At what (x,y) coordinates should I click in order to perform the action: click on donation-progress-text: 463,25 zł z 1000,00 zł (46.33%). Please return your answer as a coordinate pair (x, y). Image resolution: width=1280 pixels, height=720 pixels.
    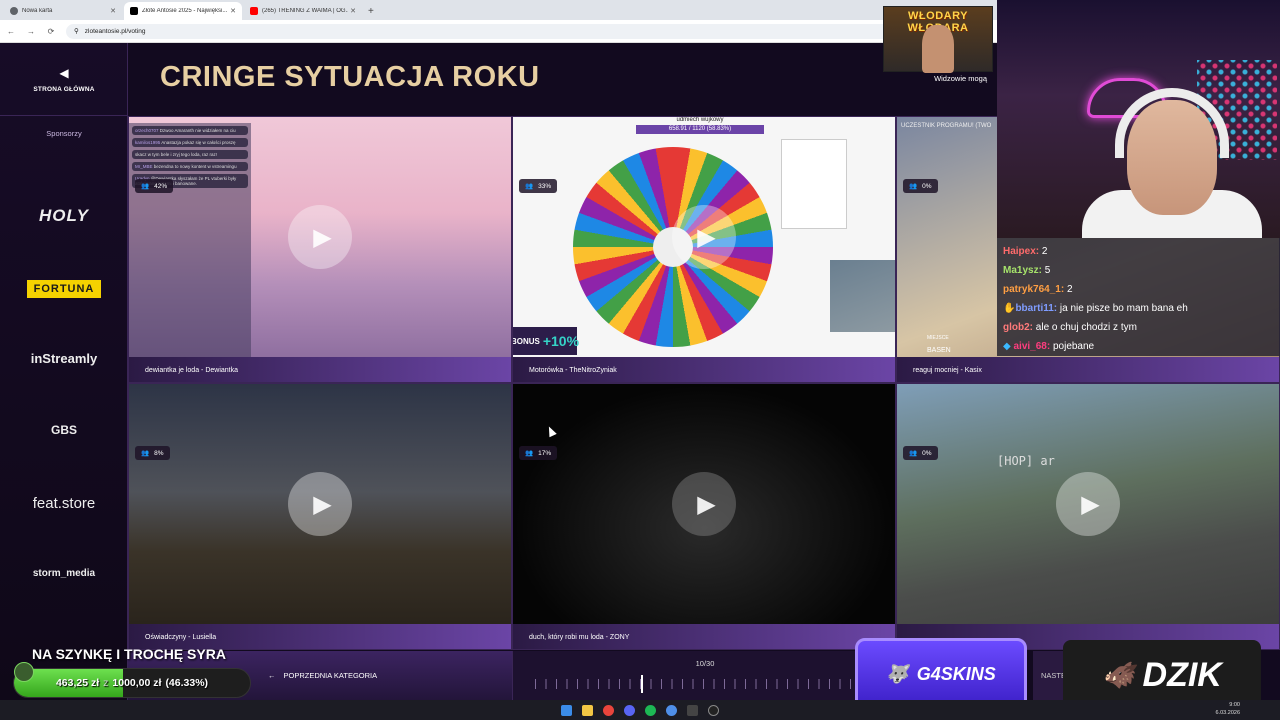
    Looking at the image, I should click on (132, 683).